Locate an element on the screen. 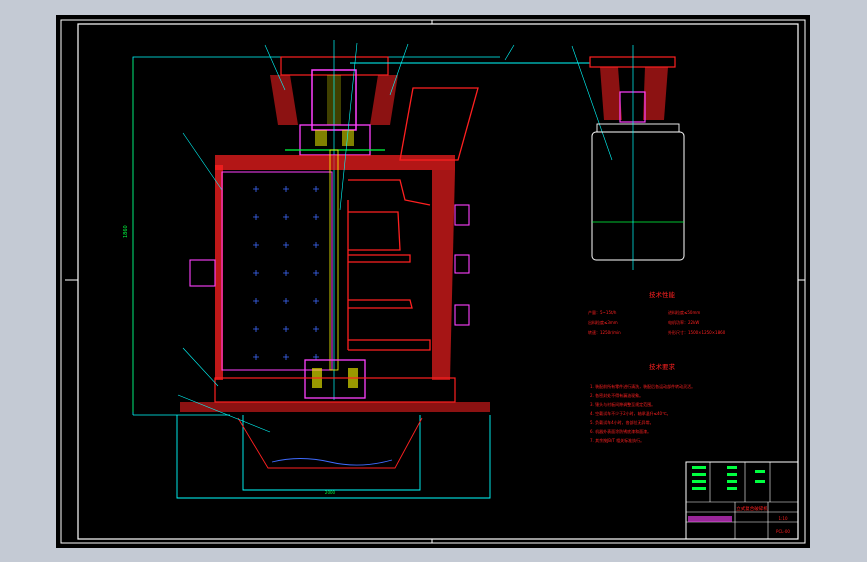 The width and height of the screenshot is (867, 562). param-3: 电机功率：22kW is located at coordinates (683, 322).